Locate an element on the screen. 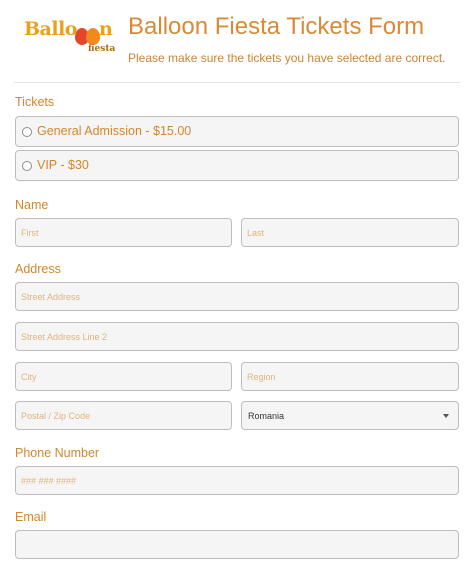 The width and height of the screenshot is (474, 576). name-label: Name is located at coordinates (32, 205).